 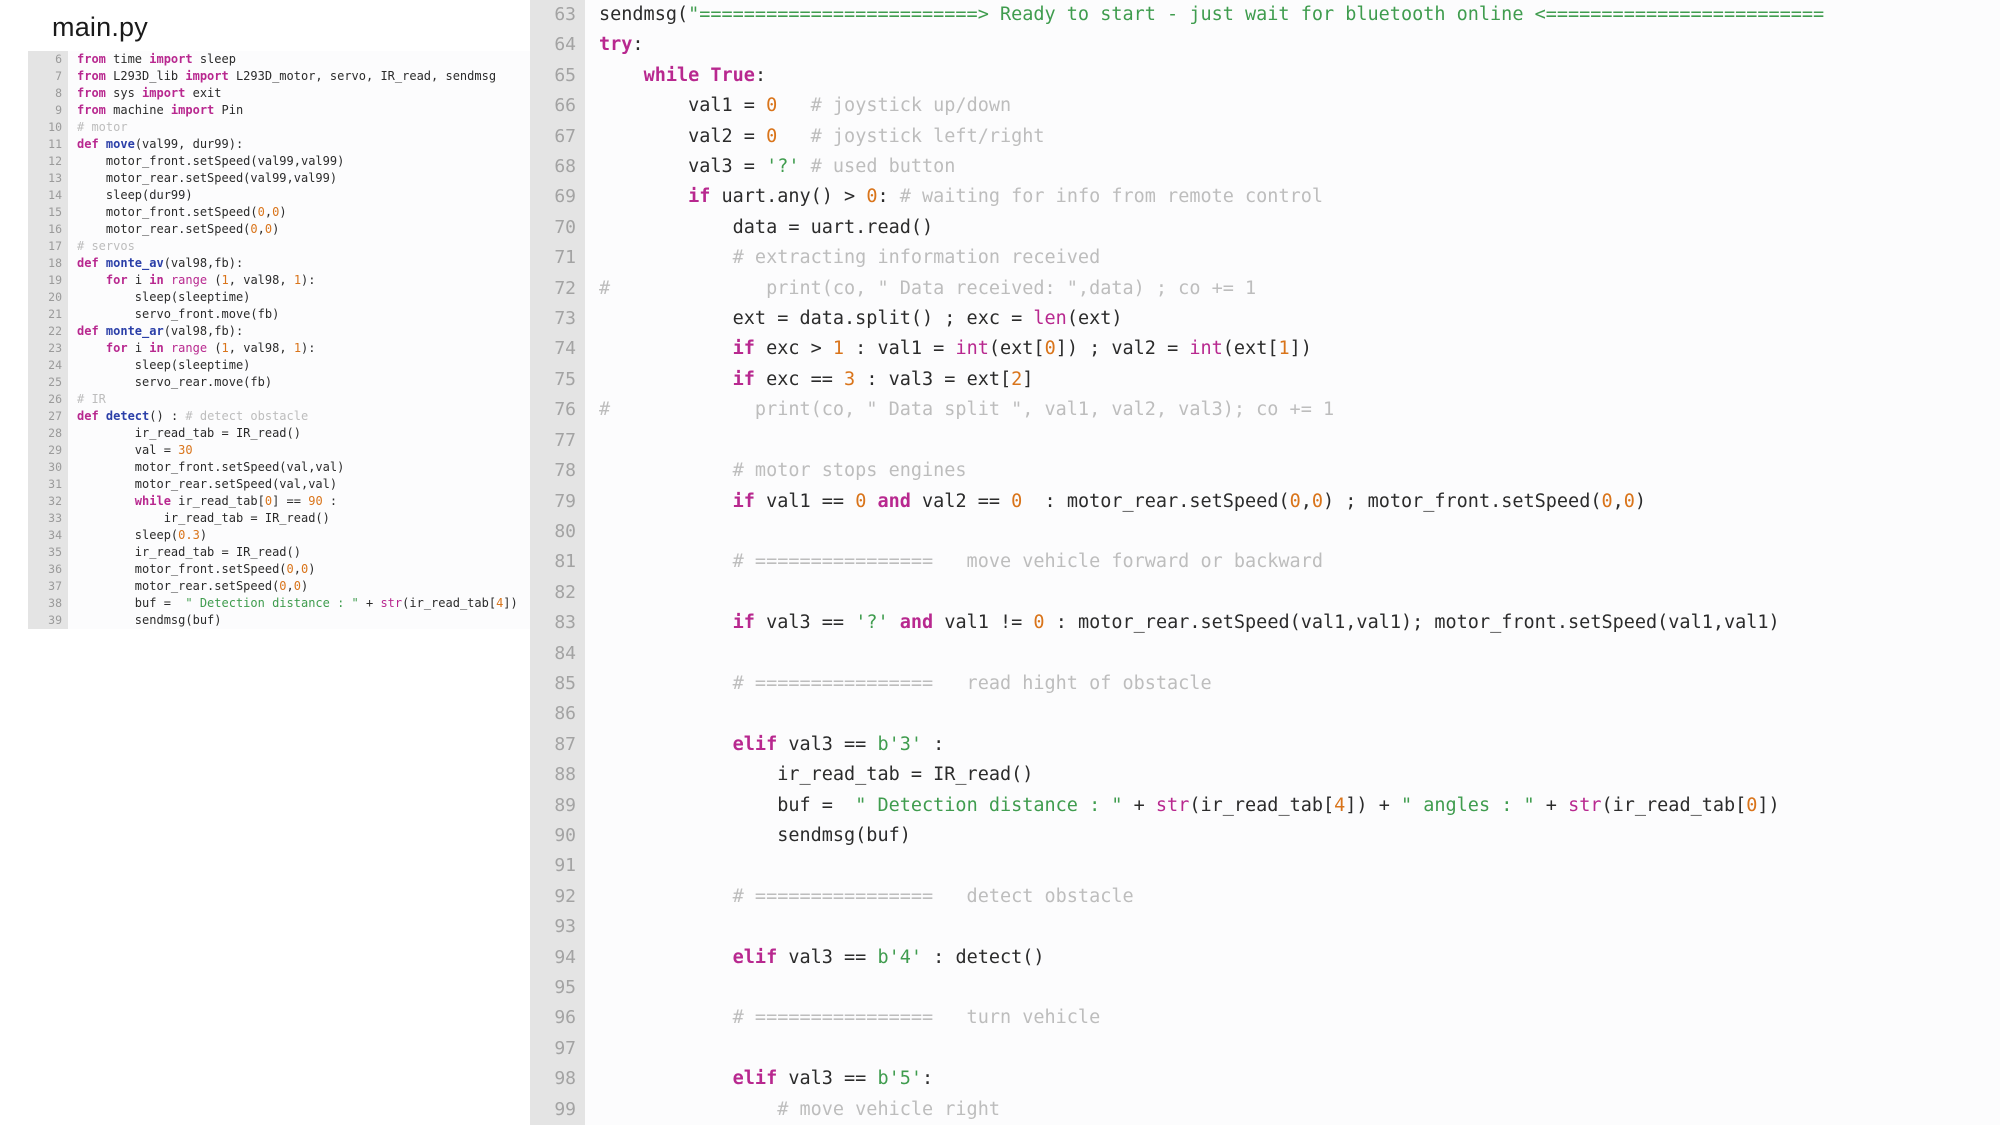 I want to click on code-line: 12 motor_front.setSpeed(val99,val99), so click(x=298, y=161).